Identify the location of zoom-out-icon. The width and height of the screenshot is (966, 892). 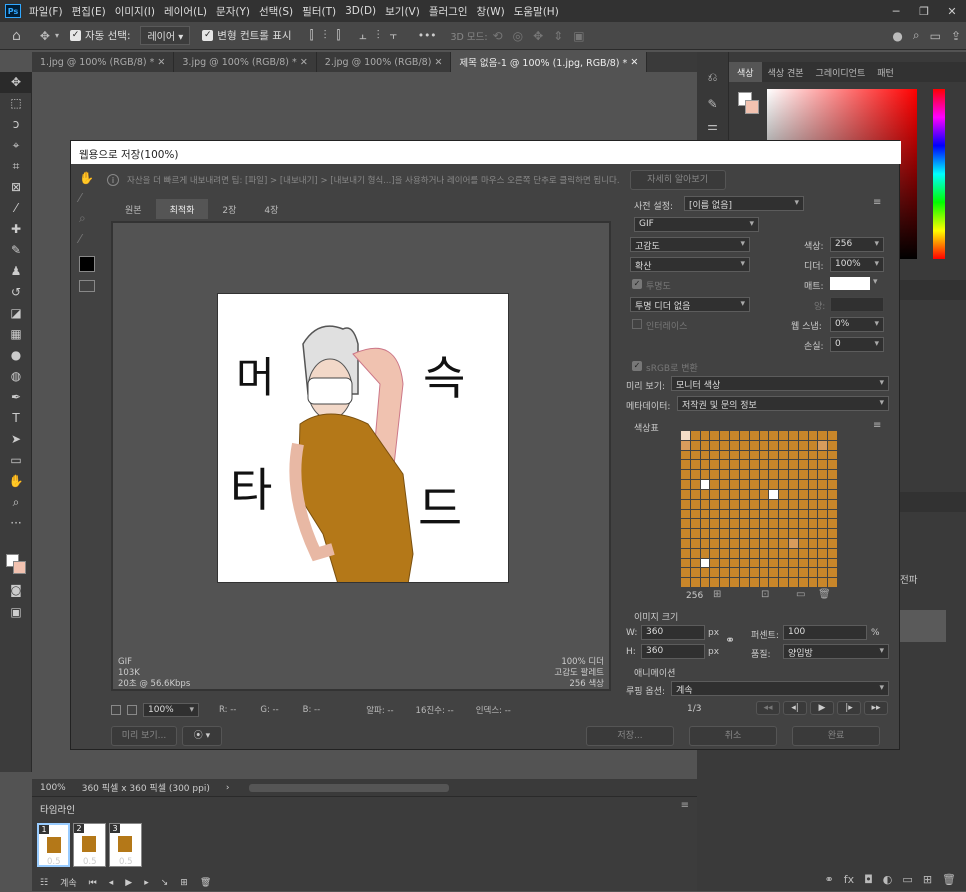
(116, 710).